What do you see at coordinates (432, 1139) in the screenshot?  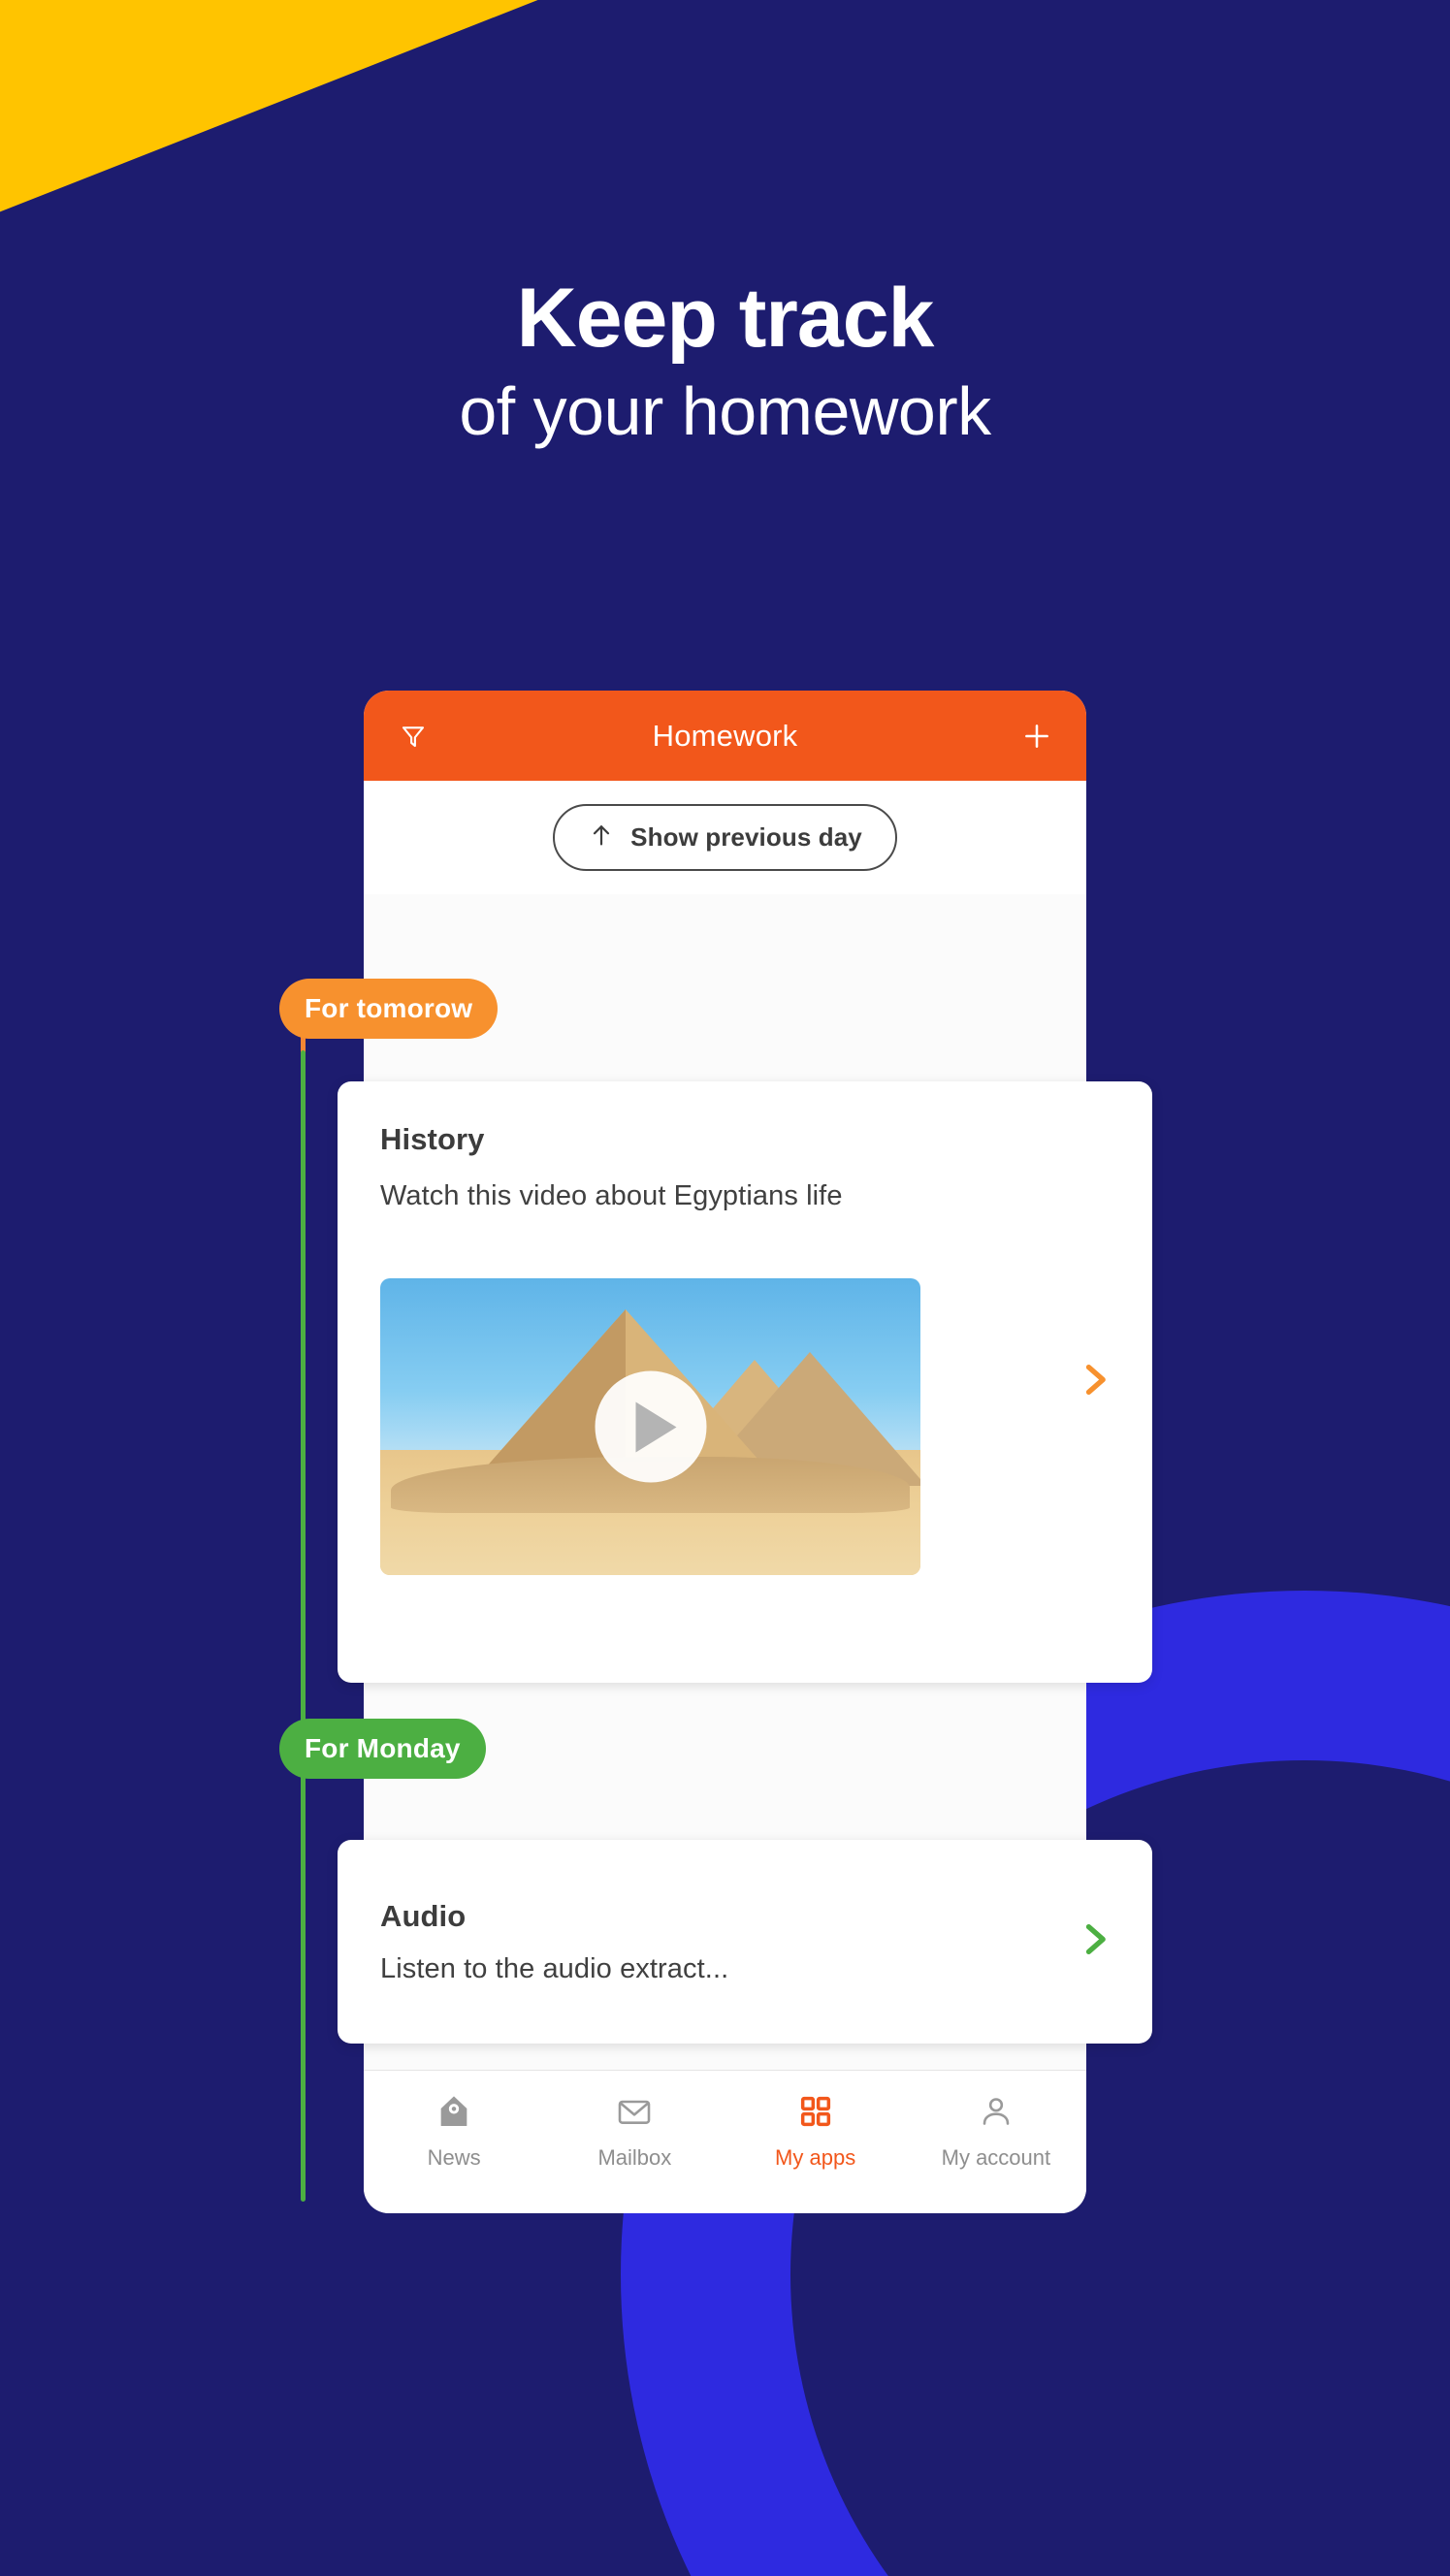 I see `card-title: History` at bounding box center [432, 1139].